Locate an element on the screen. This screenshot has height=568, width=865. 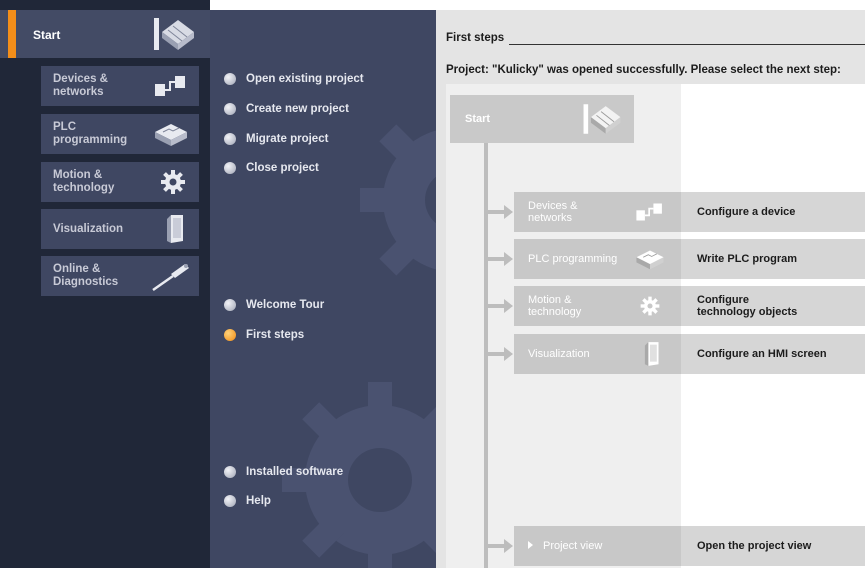
portal-plc-label: PLC programming is located at coordinates (93, 134).